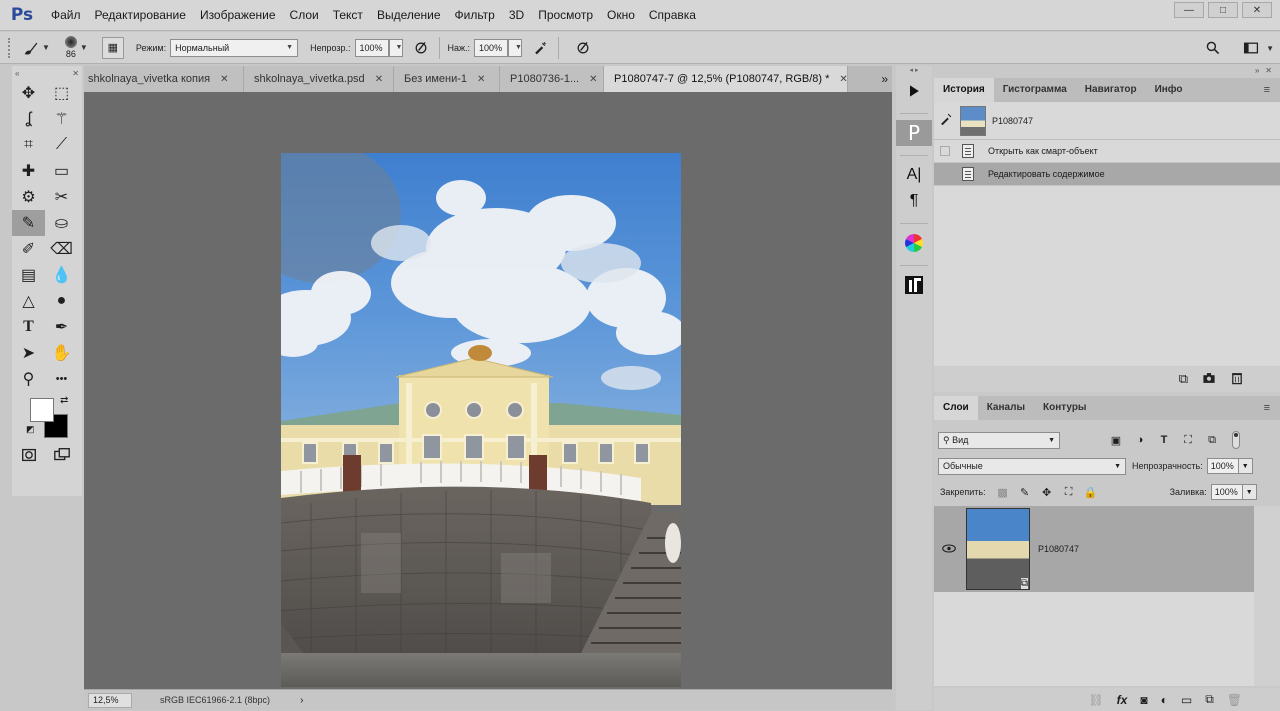 The width and height of the screenshot is (1280, 711). Describe the element at coordinates (61, 119) in the screenshot. I see `magic-wand-icon: ⚚` at that location.